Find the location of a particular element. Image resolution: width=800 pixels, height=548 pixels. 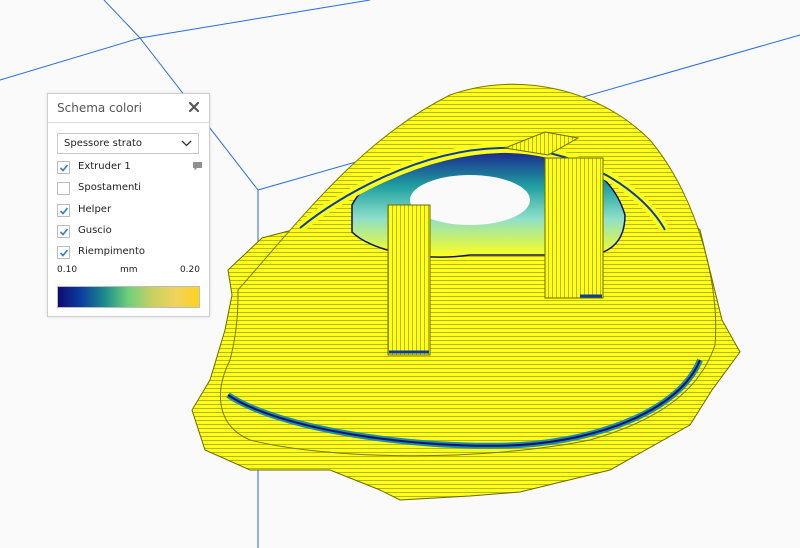

chevron-down-icon is located at coordinates (186, 143).